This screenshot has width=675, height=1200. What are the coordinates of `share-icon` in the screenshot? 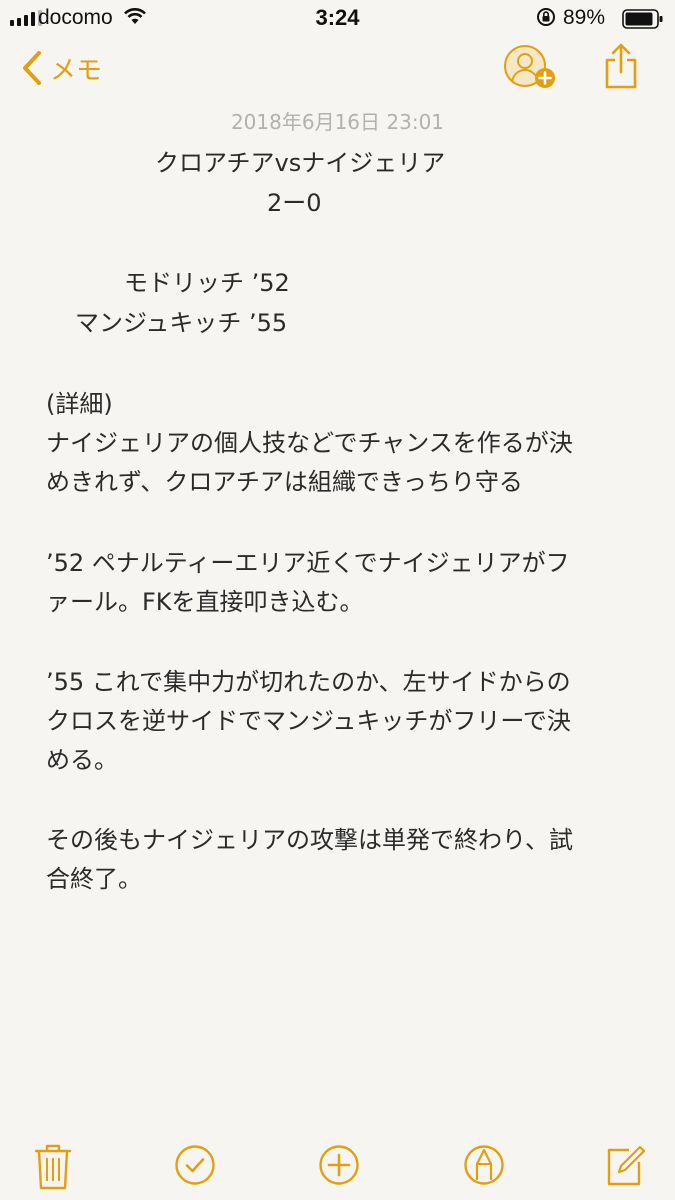 It's located at (621, 66).